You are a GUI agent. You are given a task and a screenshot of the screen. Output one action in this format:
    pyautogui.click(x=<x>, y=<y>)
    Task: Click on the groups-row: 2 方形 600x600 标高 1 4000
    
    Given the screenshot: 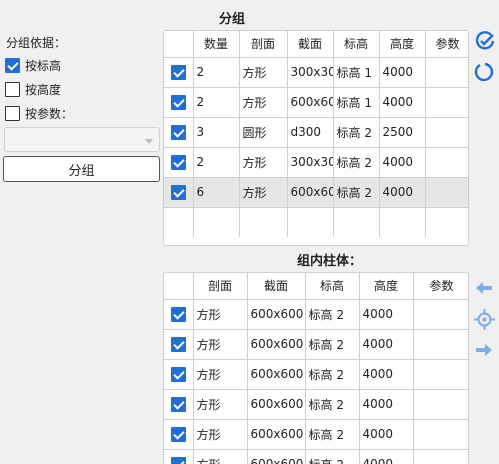 What is the action you would take?
    pyautogui.click(x=316, y=102)
    